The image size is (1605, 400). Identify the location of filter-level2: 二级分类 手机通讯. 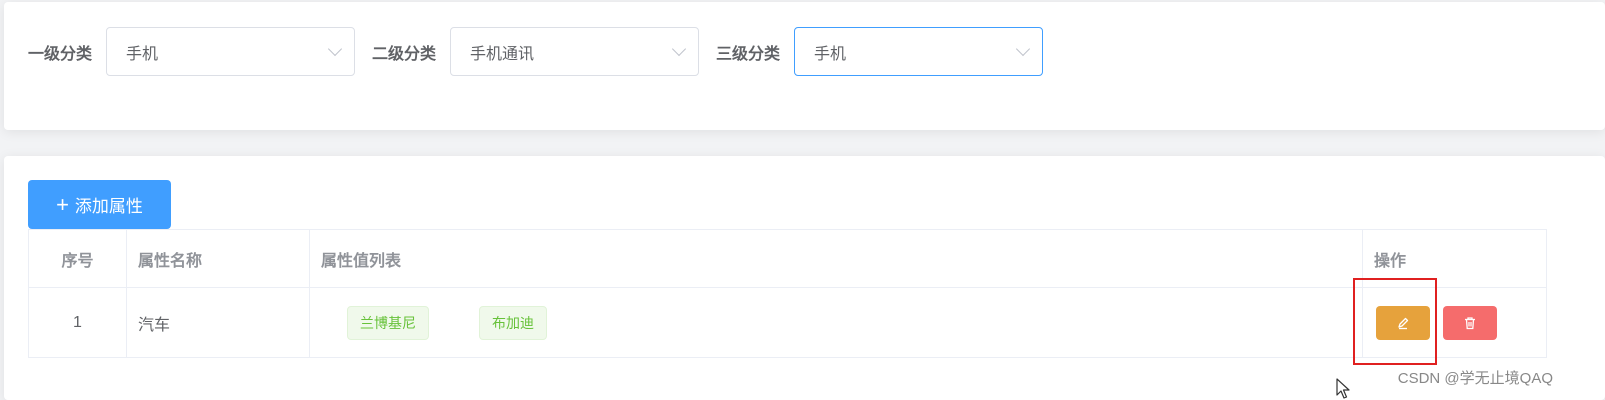
(536, 51).